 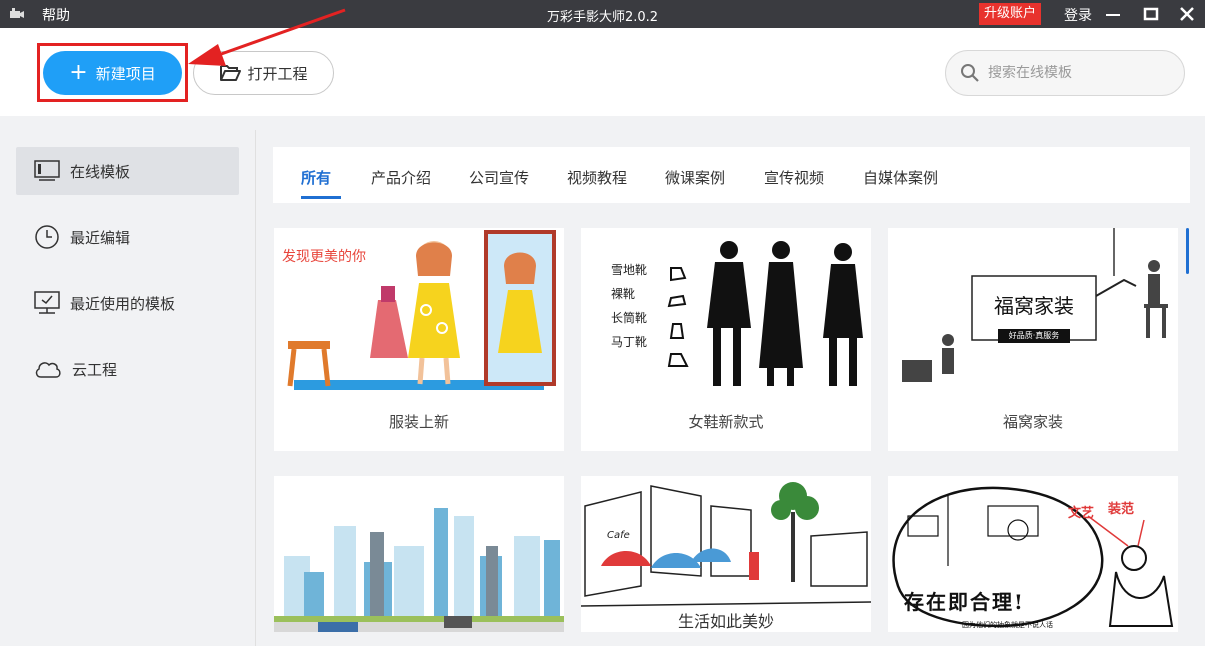 What do you see at coordinates (78, 72) in the screenshot?
I see `plus-icon: +` at bounding box center [78, 72].